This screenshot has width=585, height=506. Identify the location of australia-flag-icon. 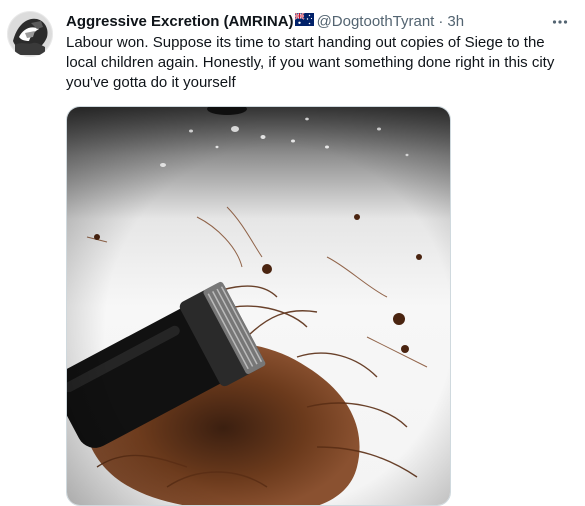
(304, 22).